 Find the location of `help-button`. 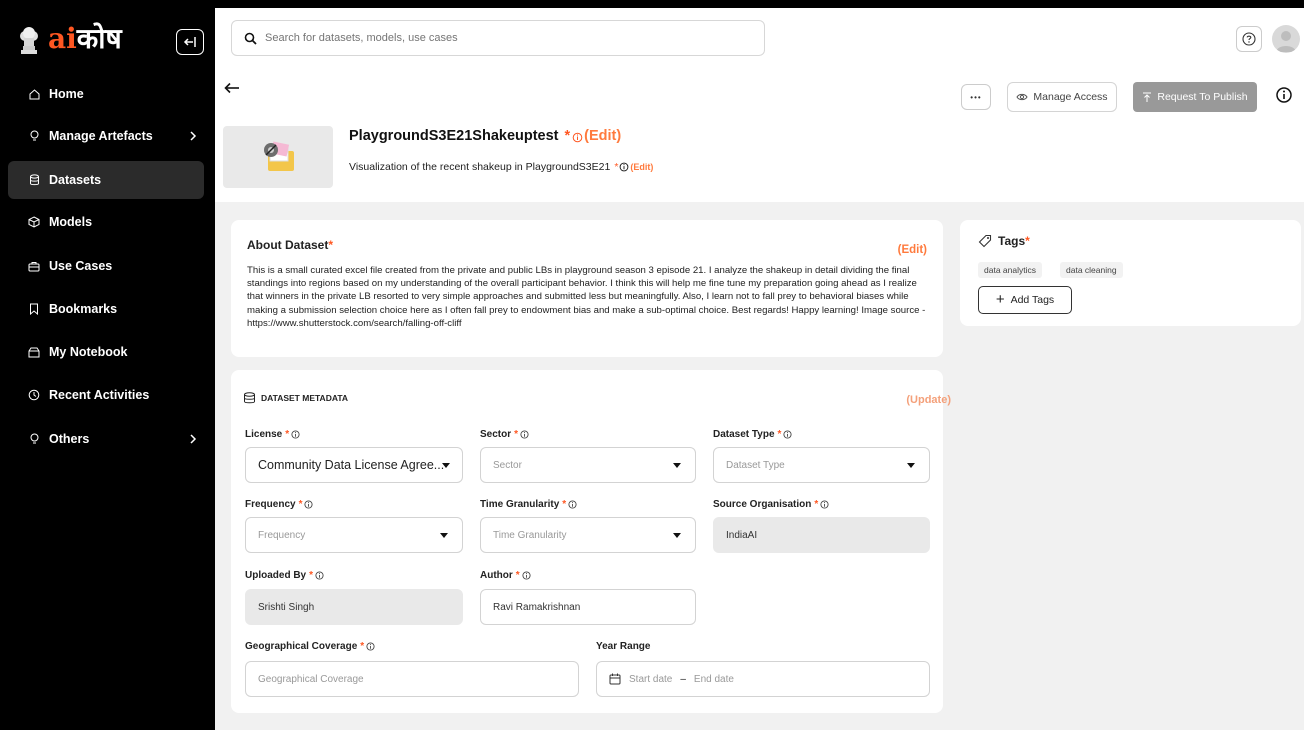

help-button is located at coordinates (1249, 39).